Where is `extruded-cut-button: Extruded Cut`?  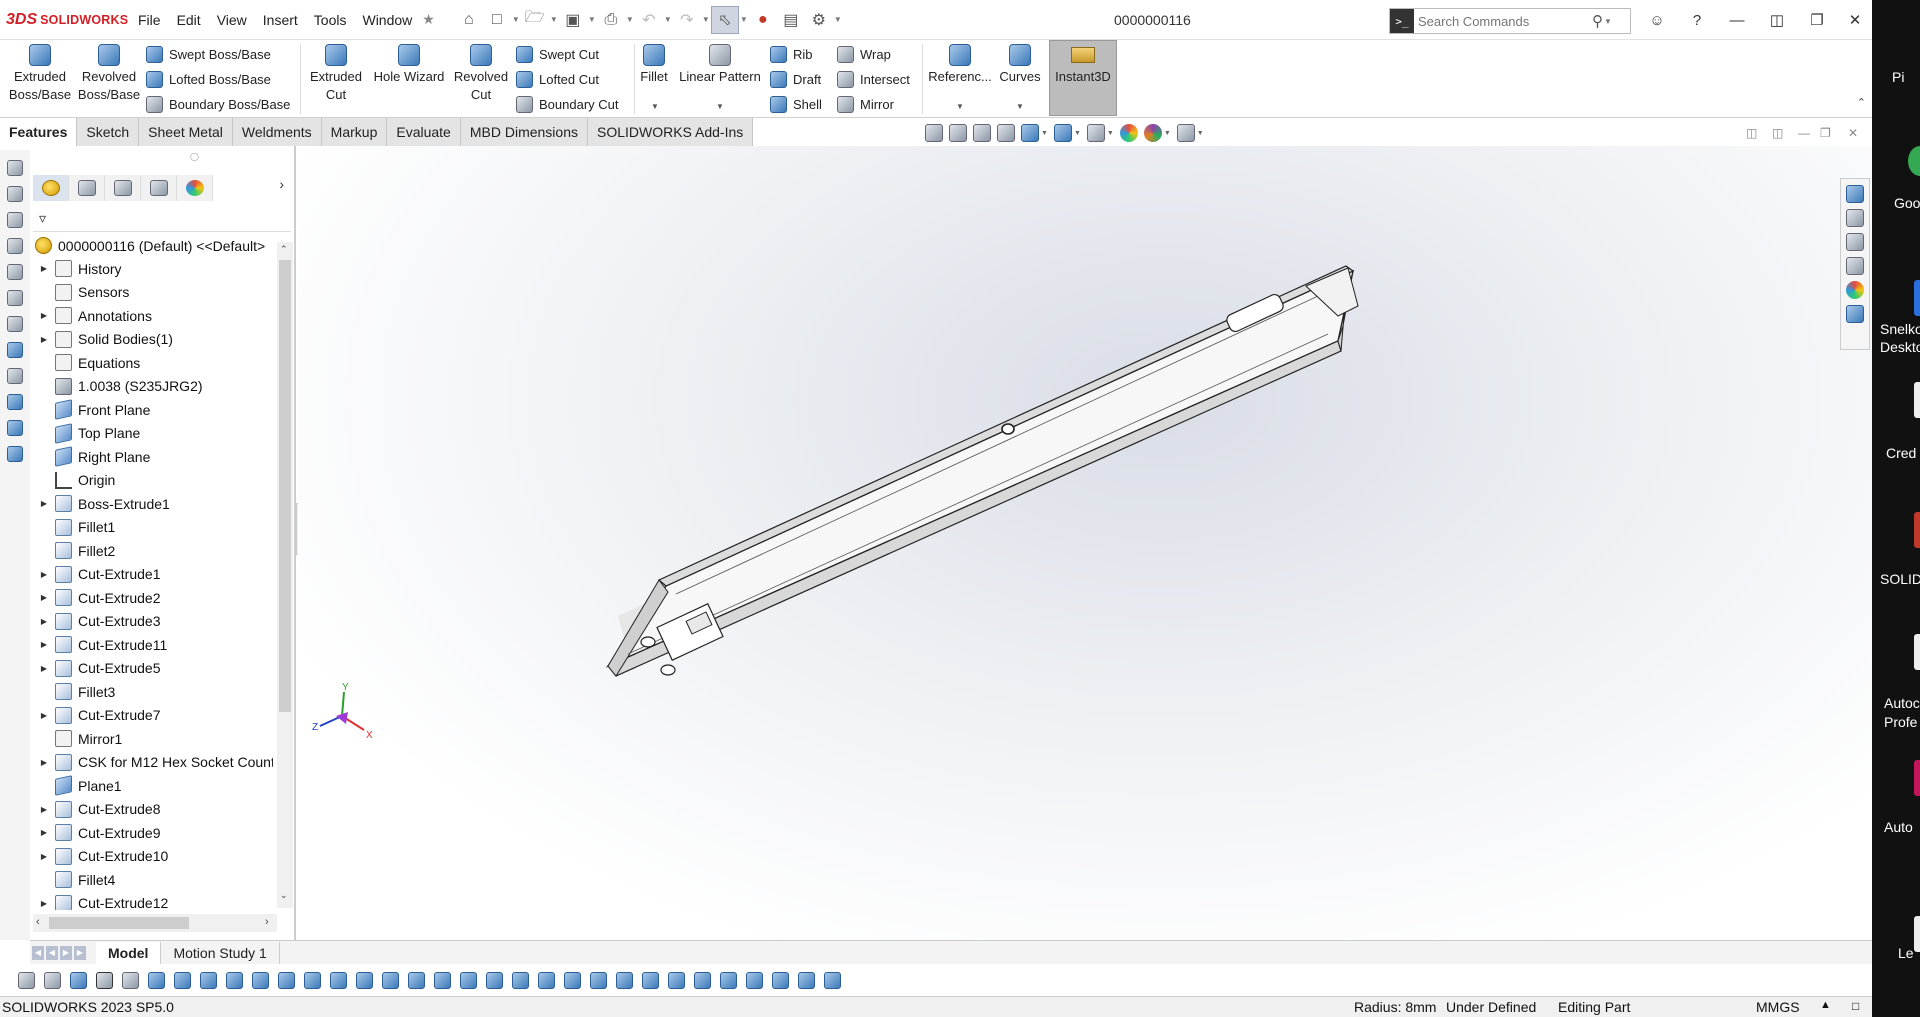 extruded-cut-button: Extruded Cut is located at coordinates (336, 74).